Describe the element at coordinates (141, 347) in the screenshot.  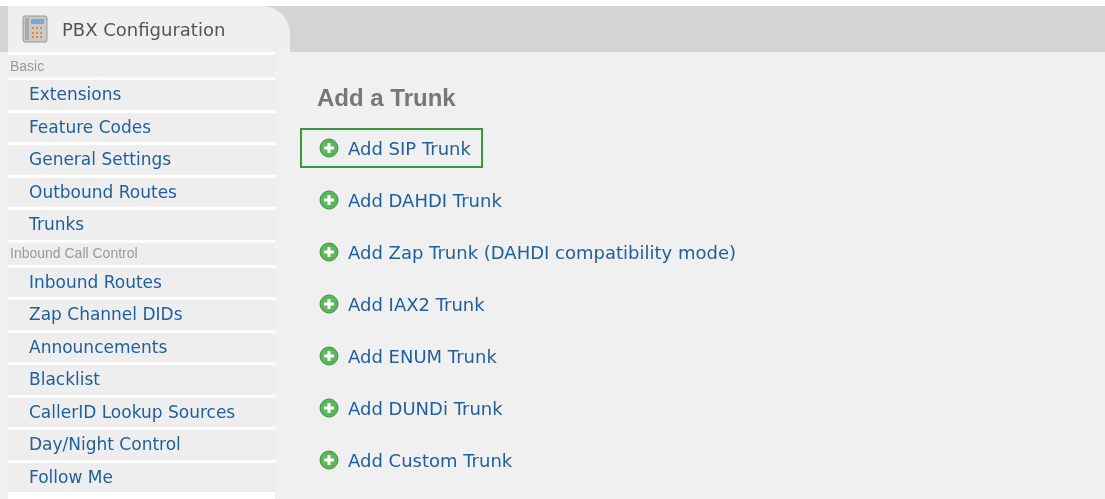
I see `sidebar-link: Announcements` at that location.